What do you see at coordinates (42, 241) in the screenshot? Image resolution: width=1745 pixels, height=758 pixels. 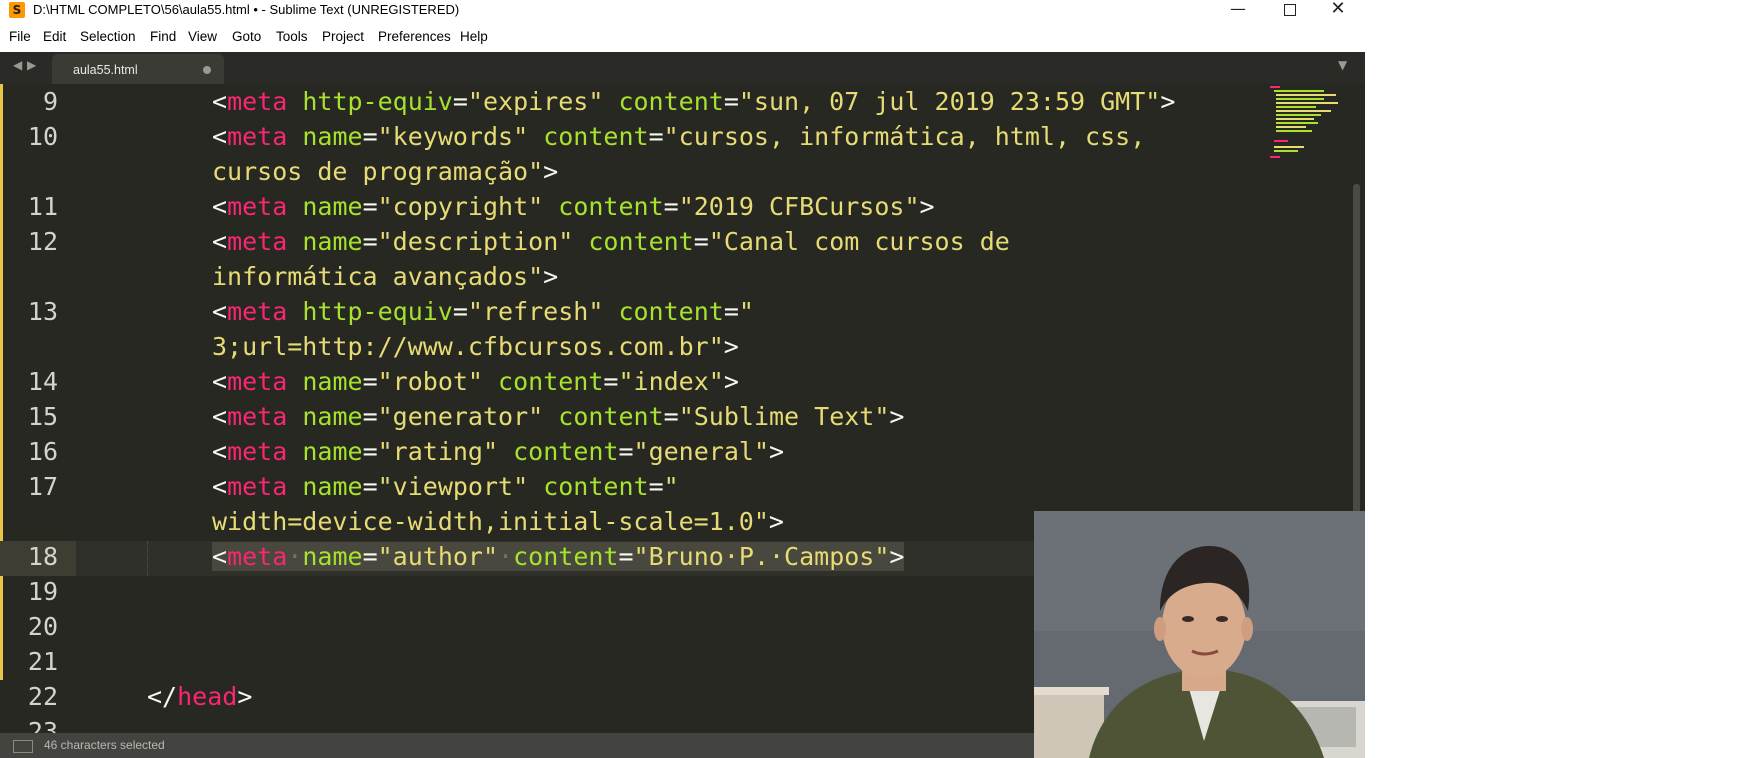 I see `line-number: 12` at bounding box center [42, 241].